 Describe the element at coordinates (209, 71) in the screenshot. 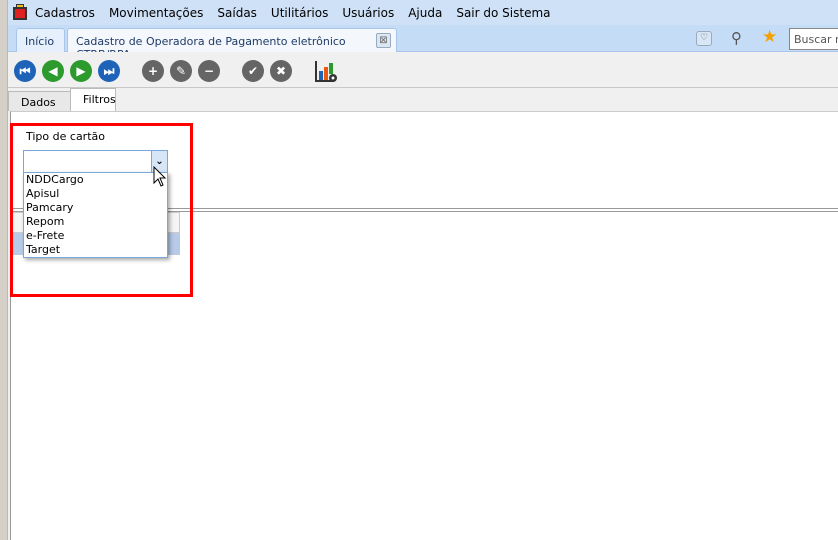

I see `remove-icon: −` at that location.